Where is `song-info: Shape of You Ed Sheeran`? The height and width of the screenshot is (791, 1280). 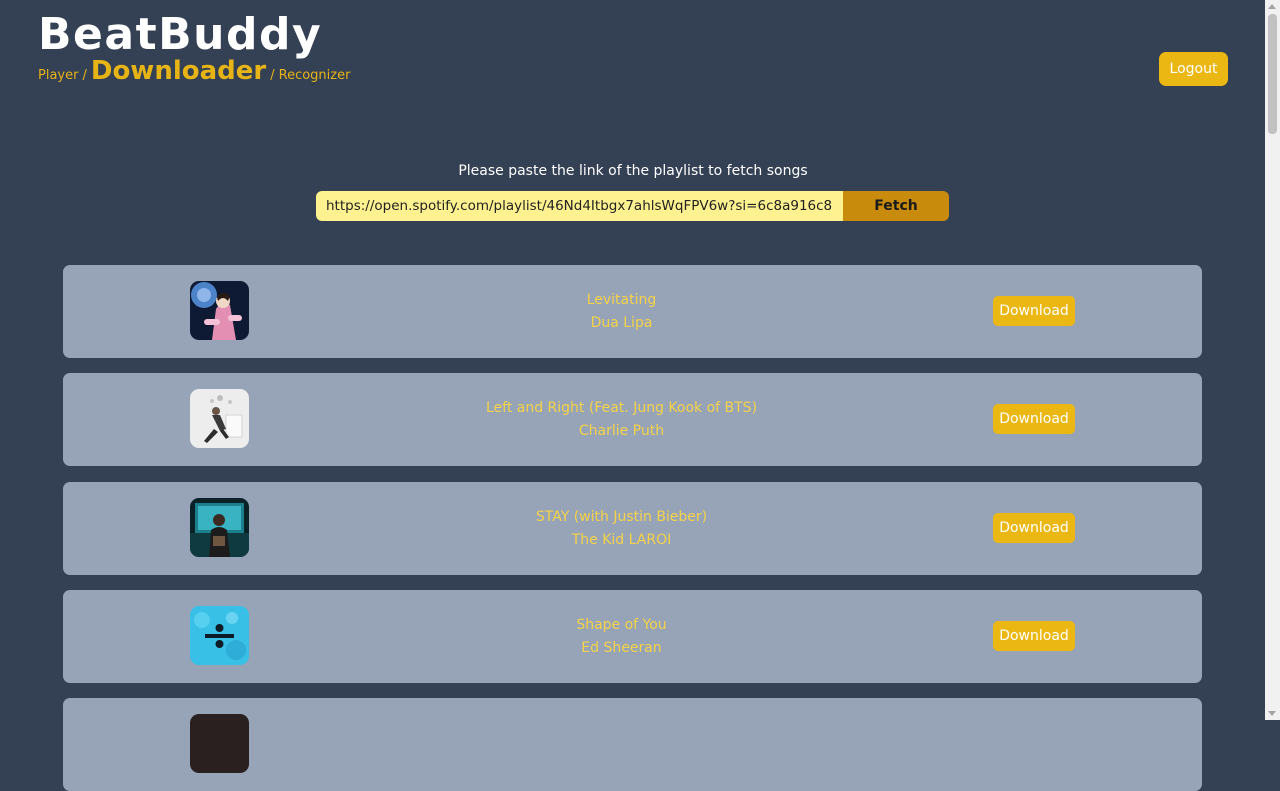
song-info: Shape of You Ed Sheeran is located at coordinates (621, 637).